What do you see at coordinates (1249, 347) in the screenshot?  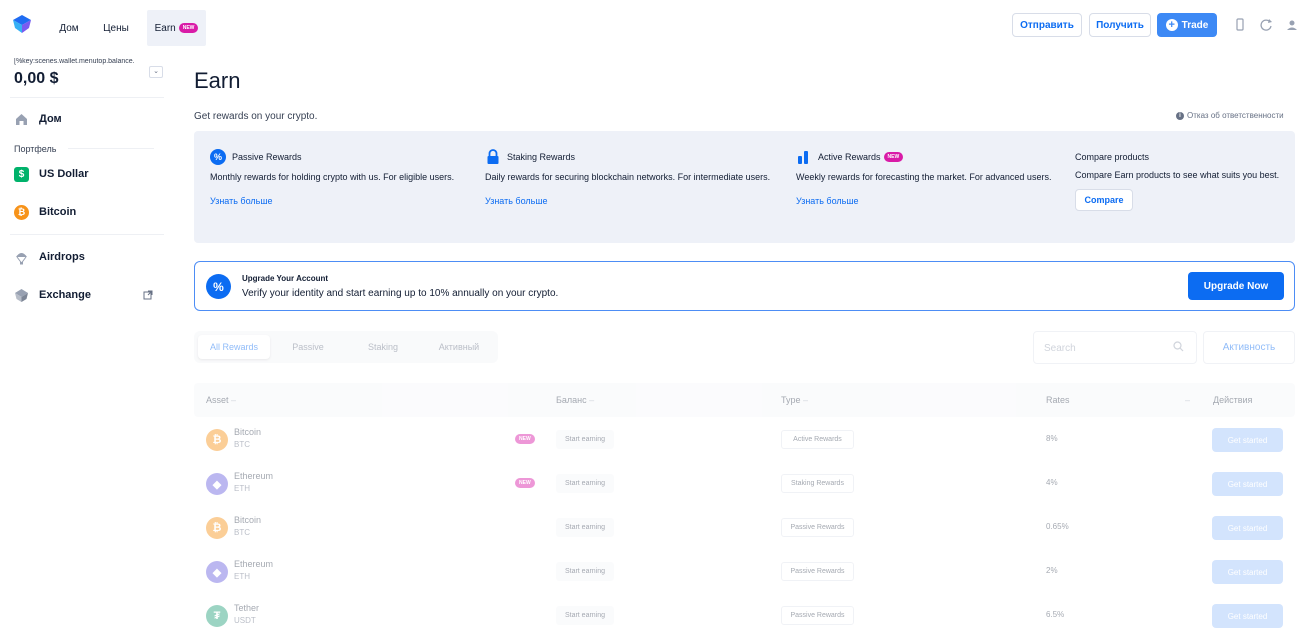 I see `activity-button: Активность` at bounding box center [1249, 347].